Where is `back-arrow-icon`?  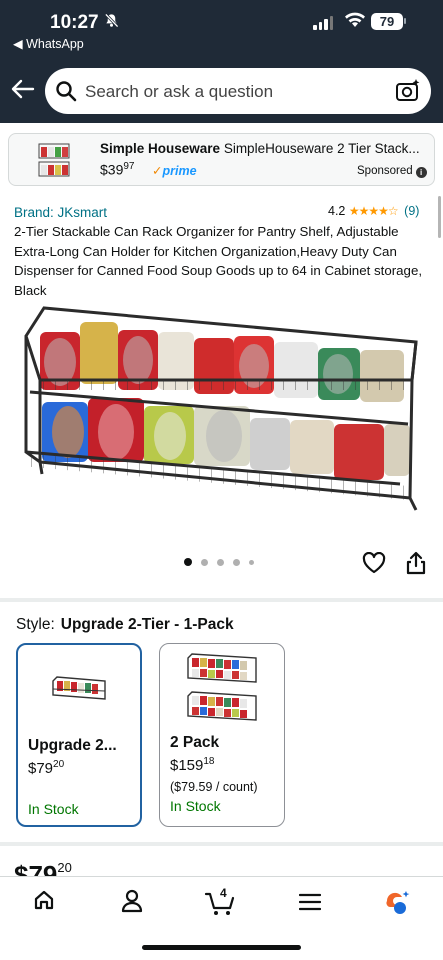
back-arrow-icon is located at coordinates (23, 91).